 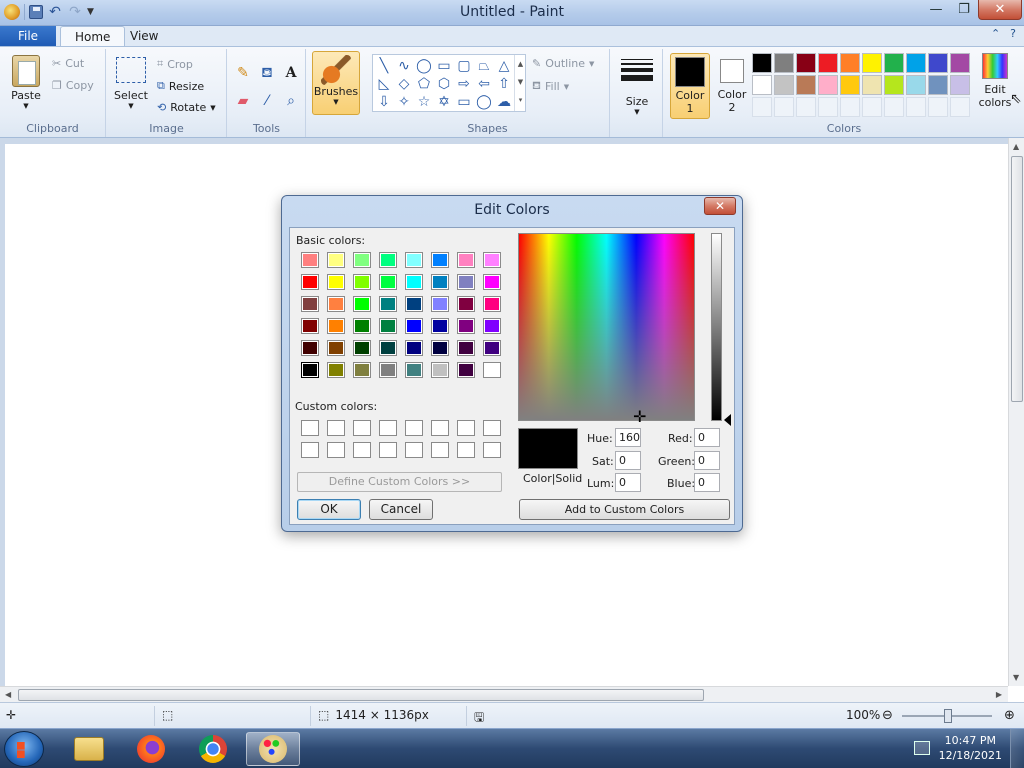 I want to click on help-icon: ?, so click(x=1013, y=33).